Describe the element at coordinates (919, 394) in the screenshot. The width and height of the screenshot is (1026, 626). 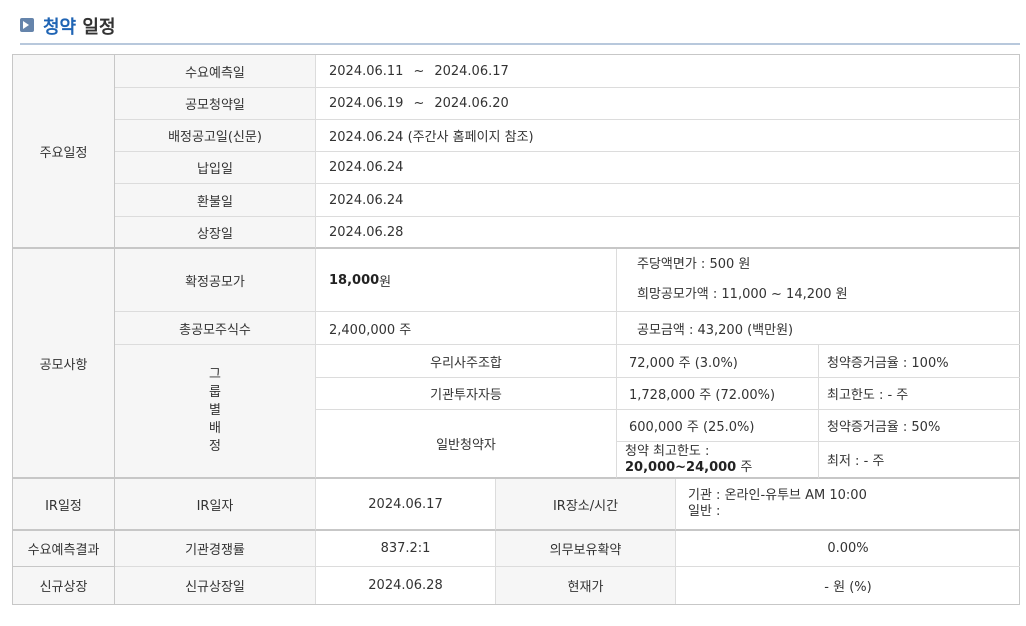
I see `group-institution-note: 최고한도 : - 주` at that location.